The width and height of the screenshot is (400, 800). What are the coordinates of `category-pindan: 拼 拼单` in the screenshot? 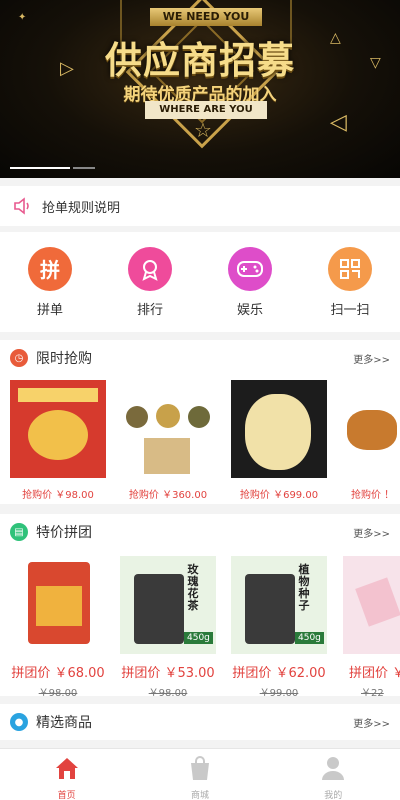 It's located at (50, 282).